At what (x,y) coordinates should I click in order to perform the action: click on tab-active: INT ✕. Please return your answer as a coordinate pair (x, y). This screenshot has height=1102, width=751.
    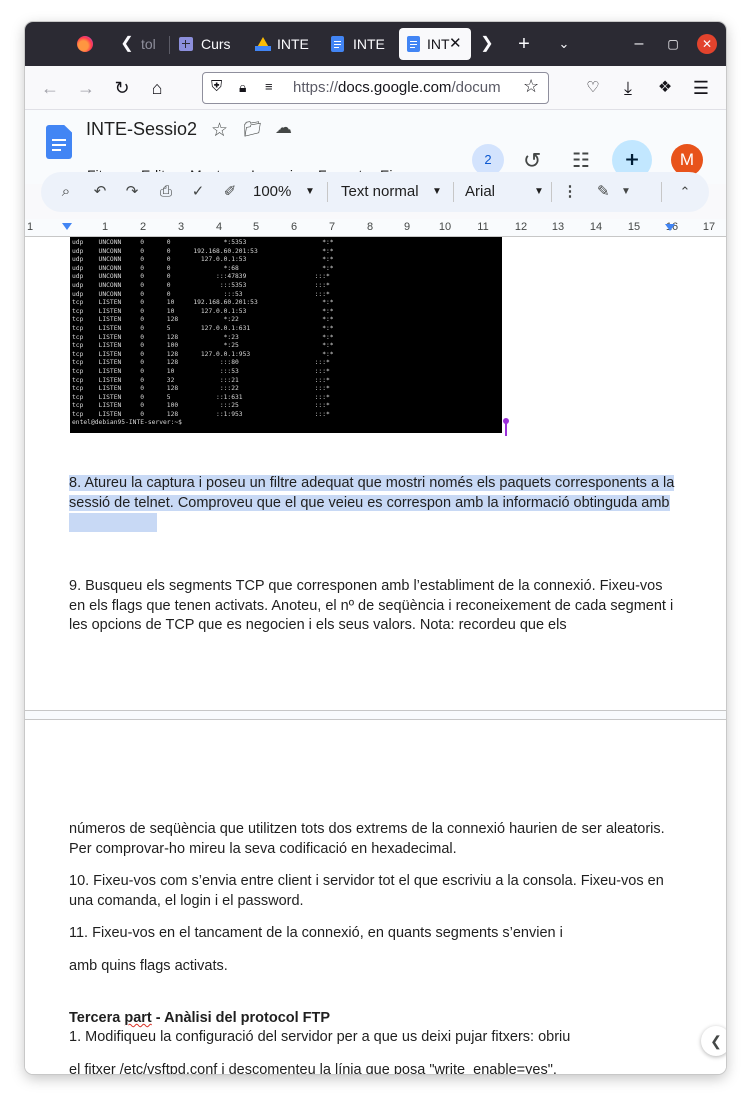
    Looking at the image, I should click on (435, 44).